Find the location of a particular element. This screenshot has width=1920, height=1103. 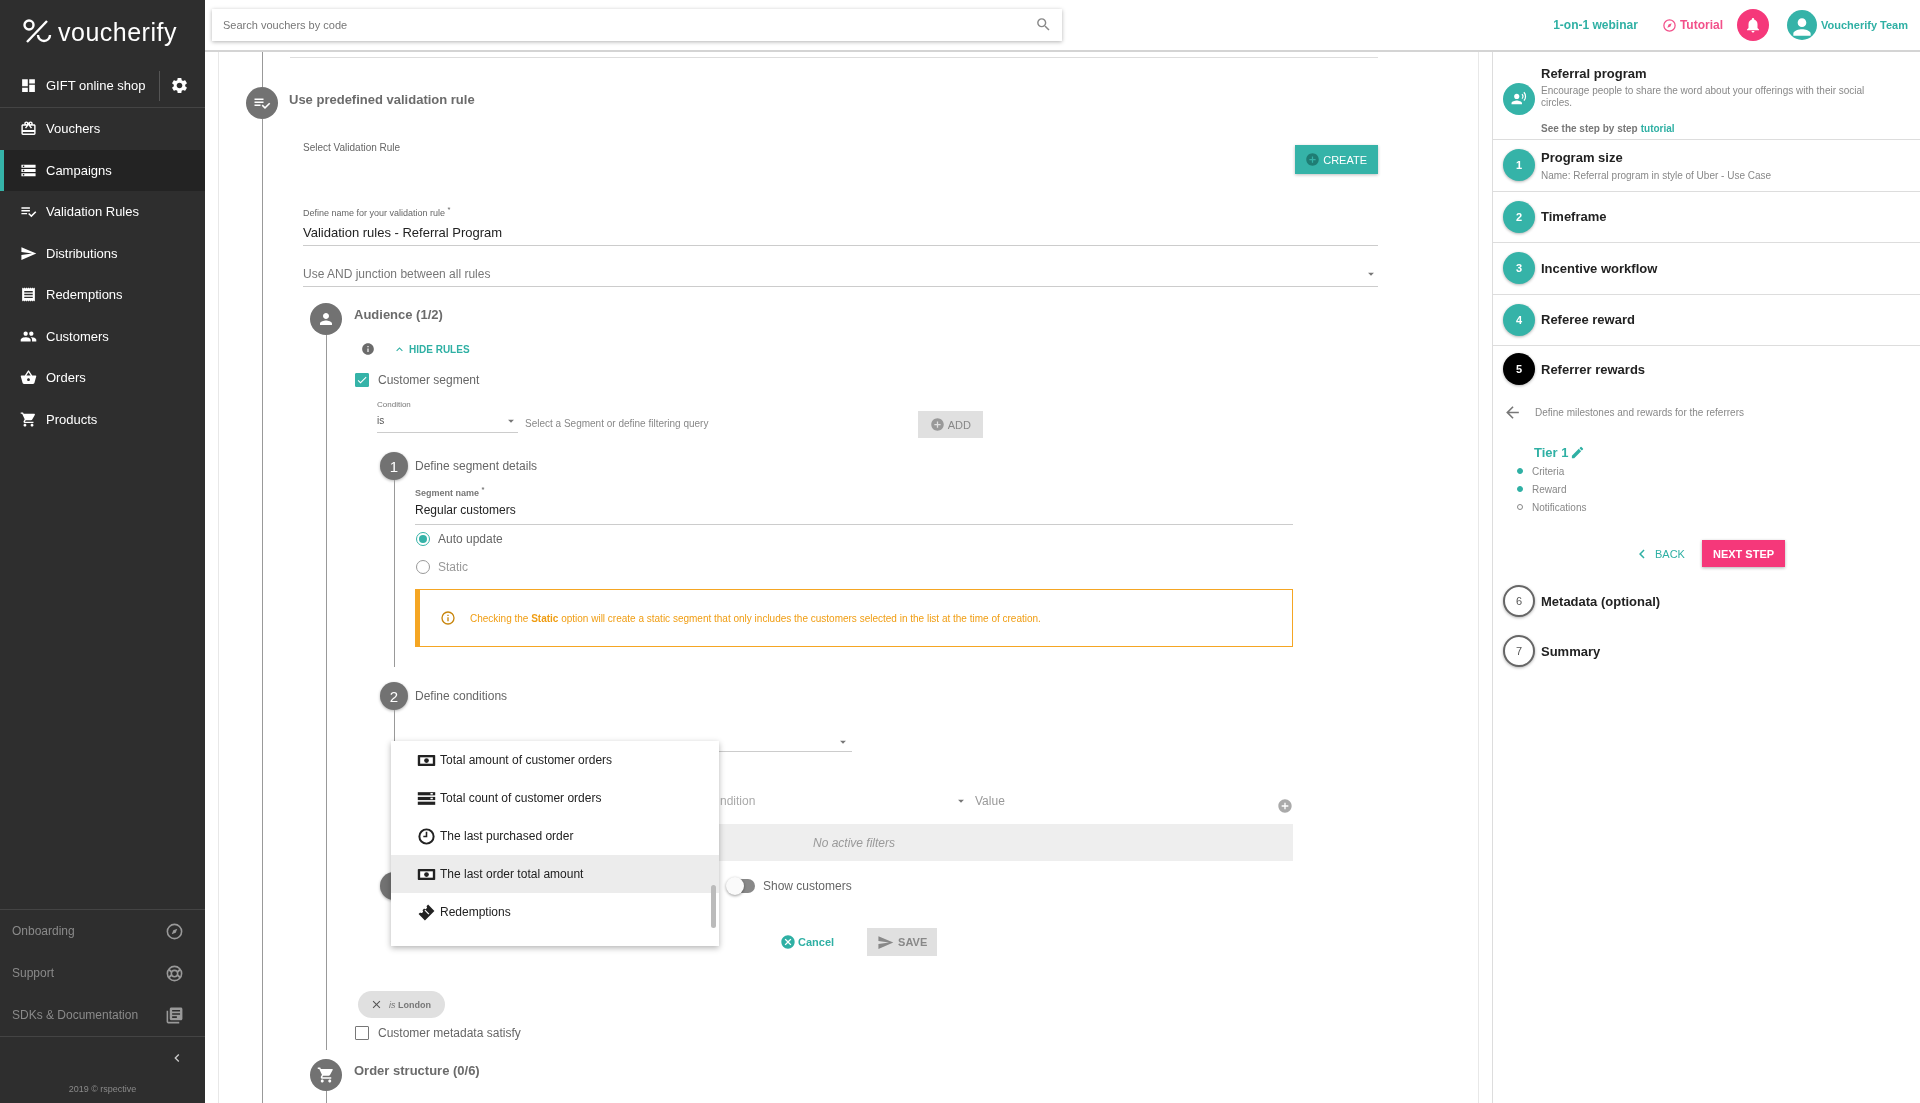

sidebar-item: Validation Rules is located at coordinates (102, 212).